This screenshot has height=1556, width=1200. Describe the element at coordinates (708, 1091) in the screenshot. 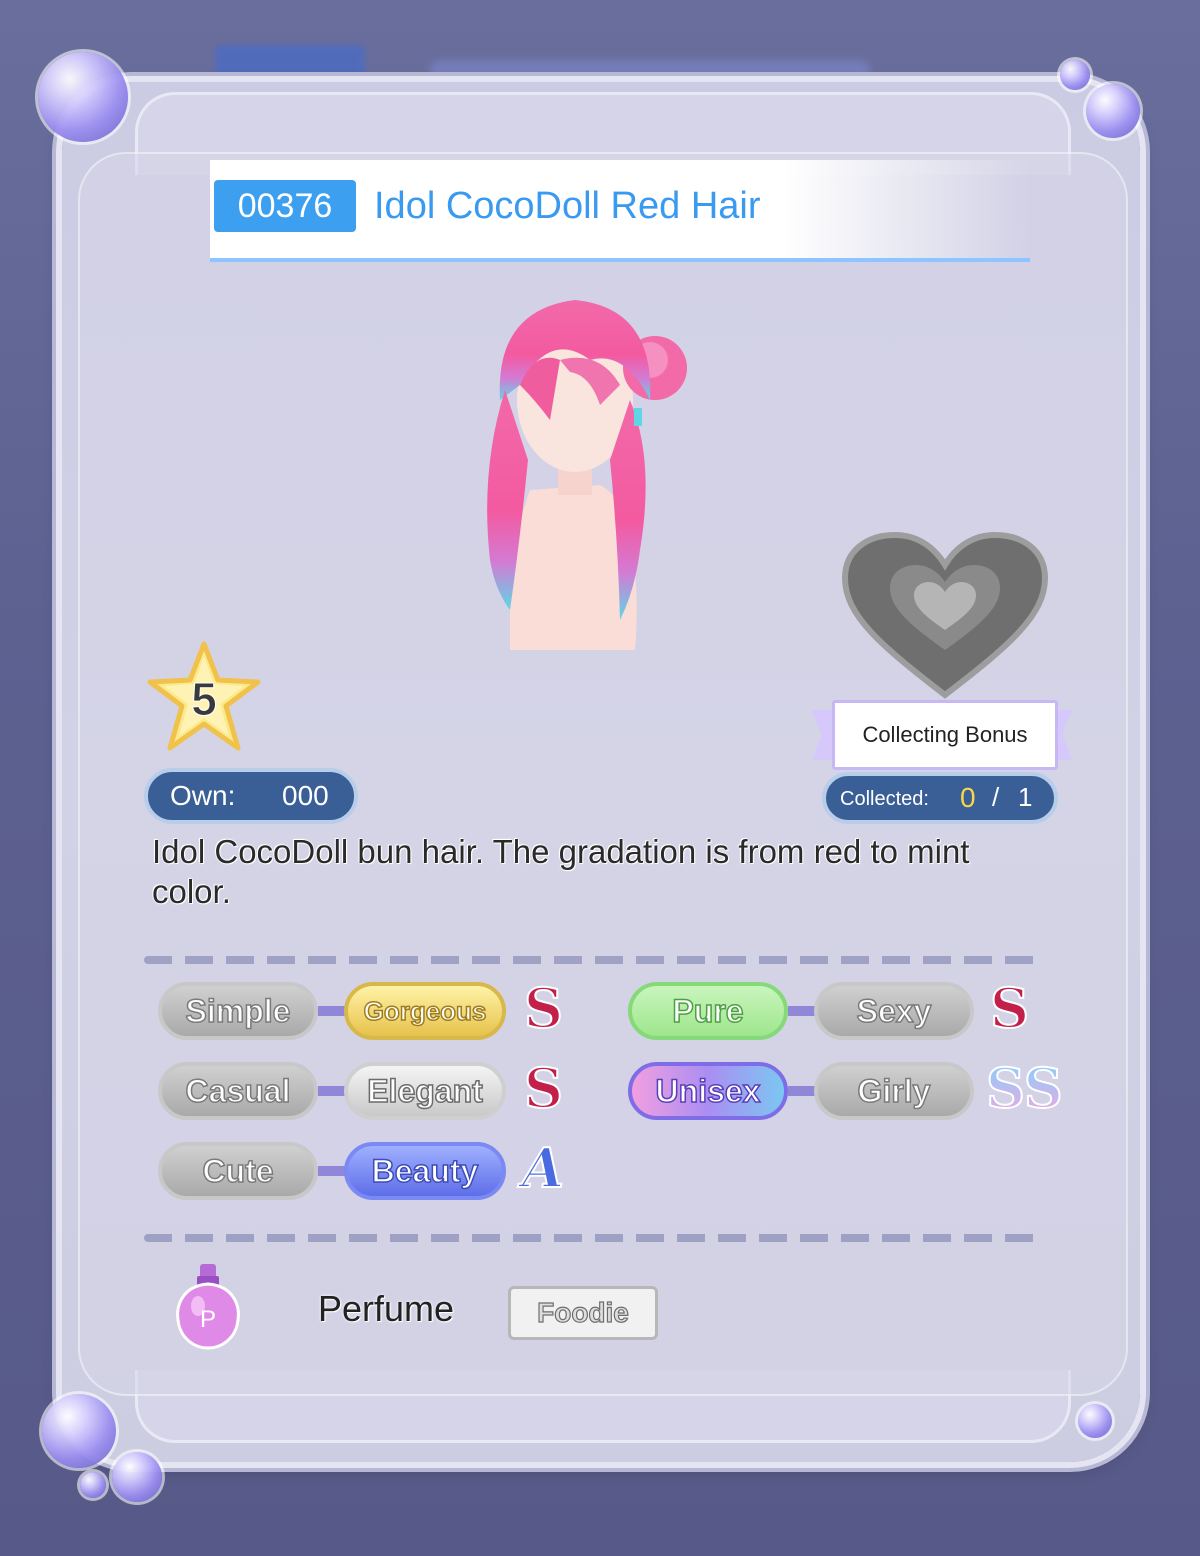

I see `style-unisex: Unisex` at that location.